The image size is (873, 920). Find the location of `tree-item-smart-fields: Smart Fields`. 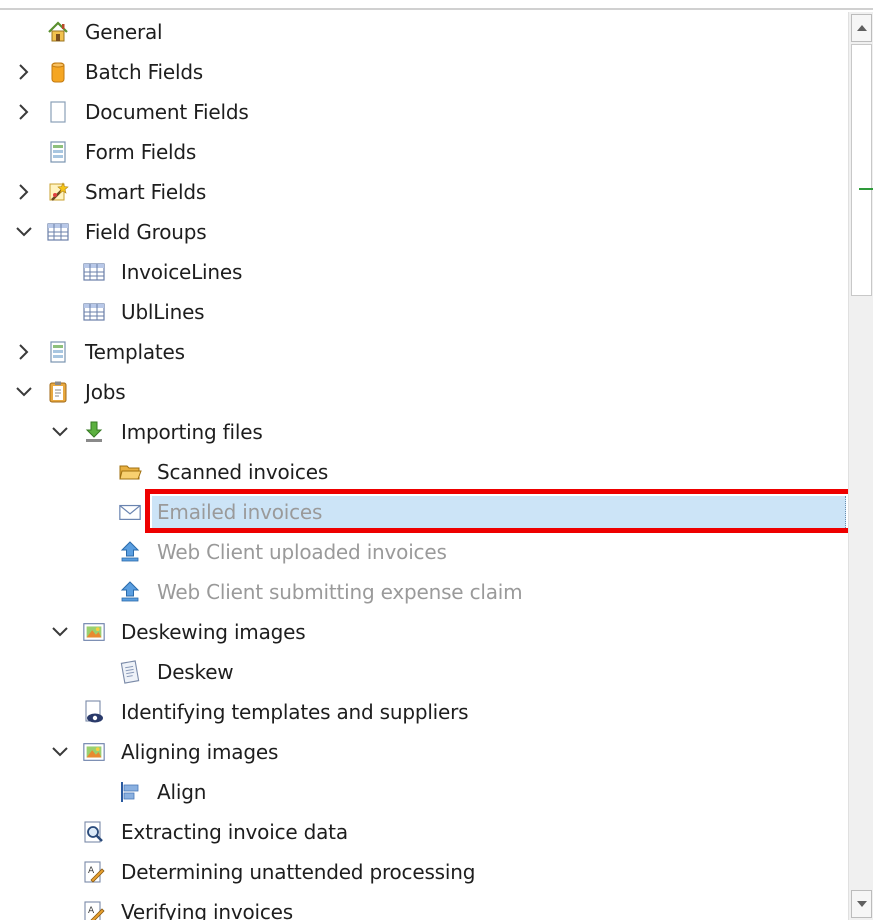

tree-item-smart-fields: Smart Fields is located at coordinates (424, 192).